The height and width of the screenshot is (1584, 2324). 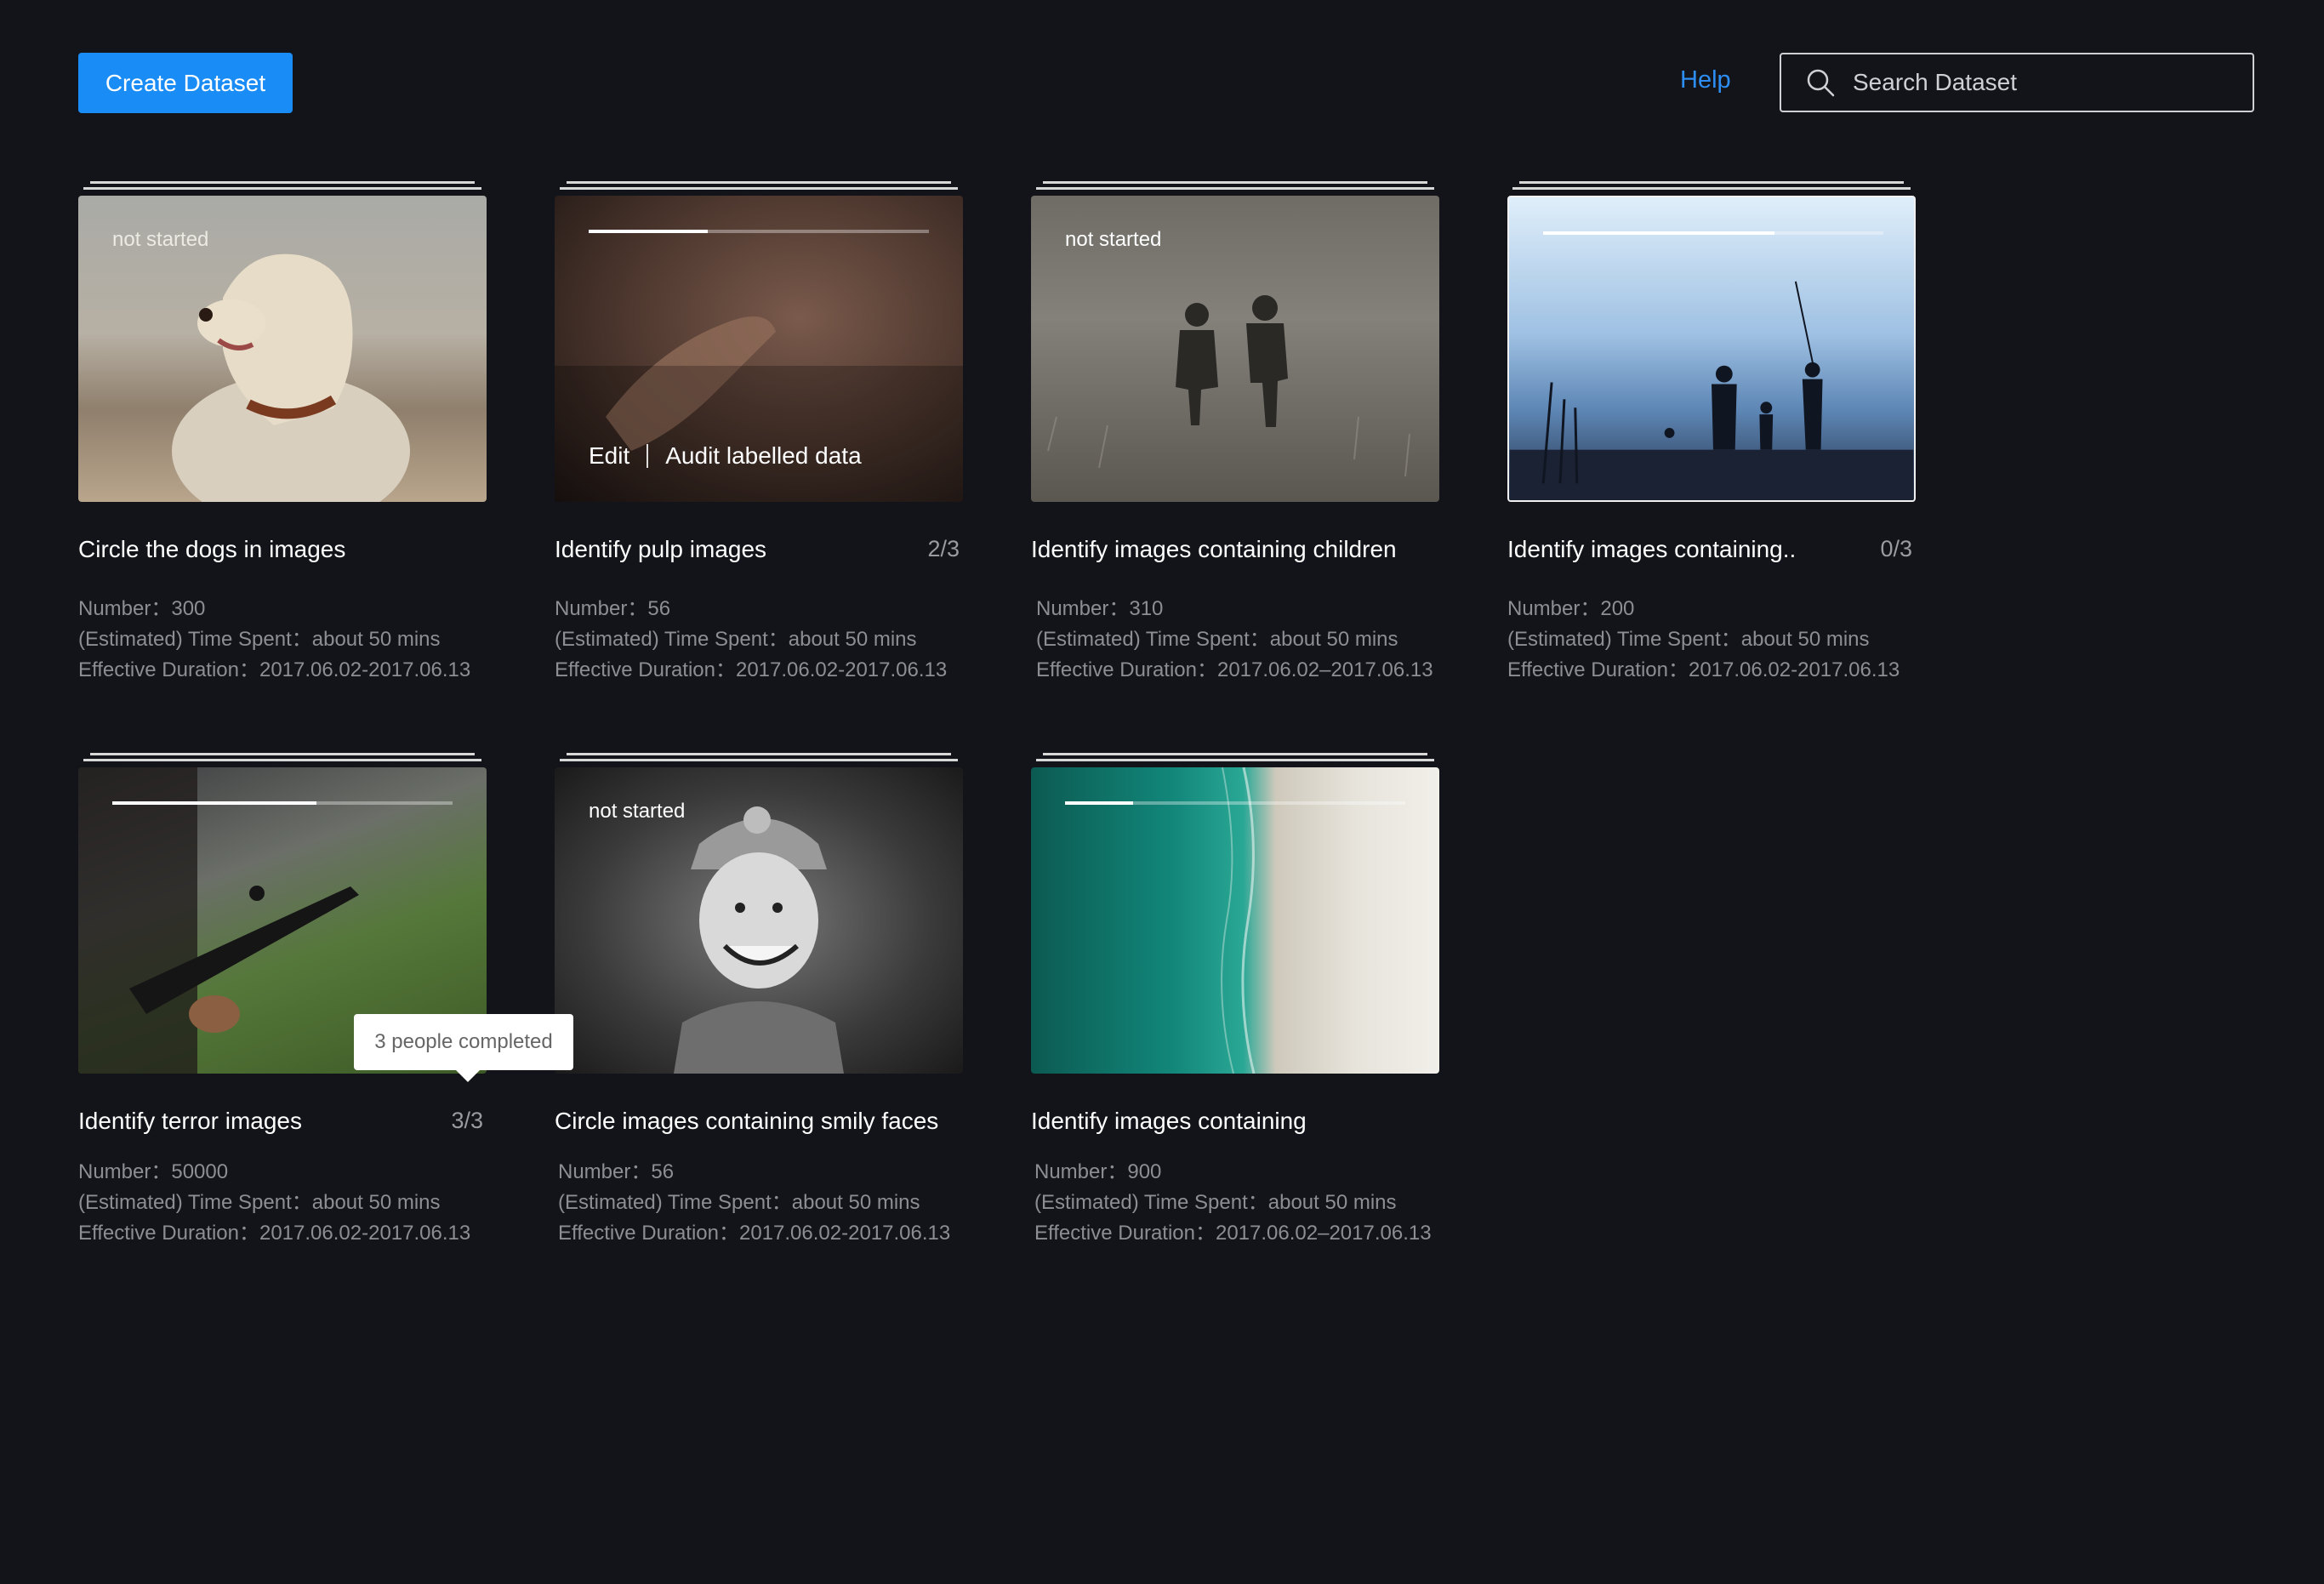 What do you see at coordinates (1169, 1121) in the screenshot?
I see `card-title: Identify images containing` at bounding box center [1169, 1121].